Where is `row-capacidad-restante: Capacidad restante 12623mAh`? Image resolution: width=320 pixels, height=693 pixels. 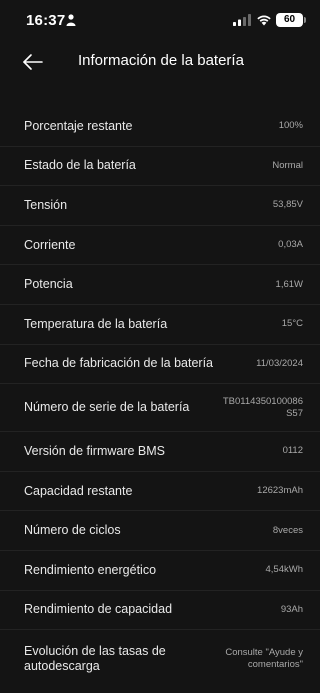 row-capacidad-restante: Capacidad restante 12623mAh is located at coordinates (160, 492).